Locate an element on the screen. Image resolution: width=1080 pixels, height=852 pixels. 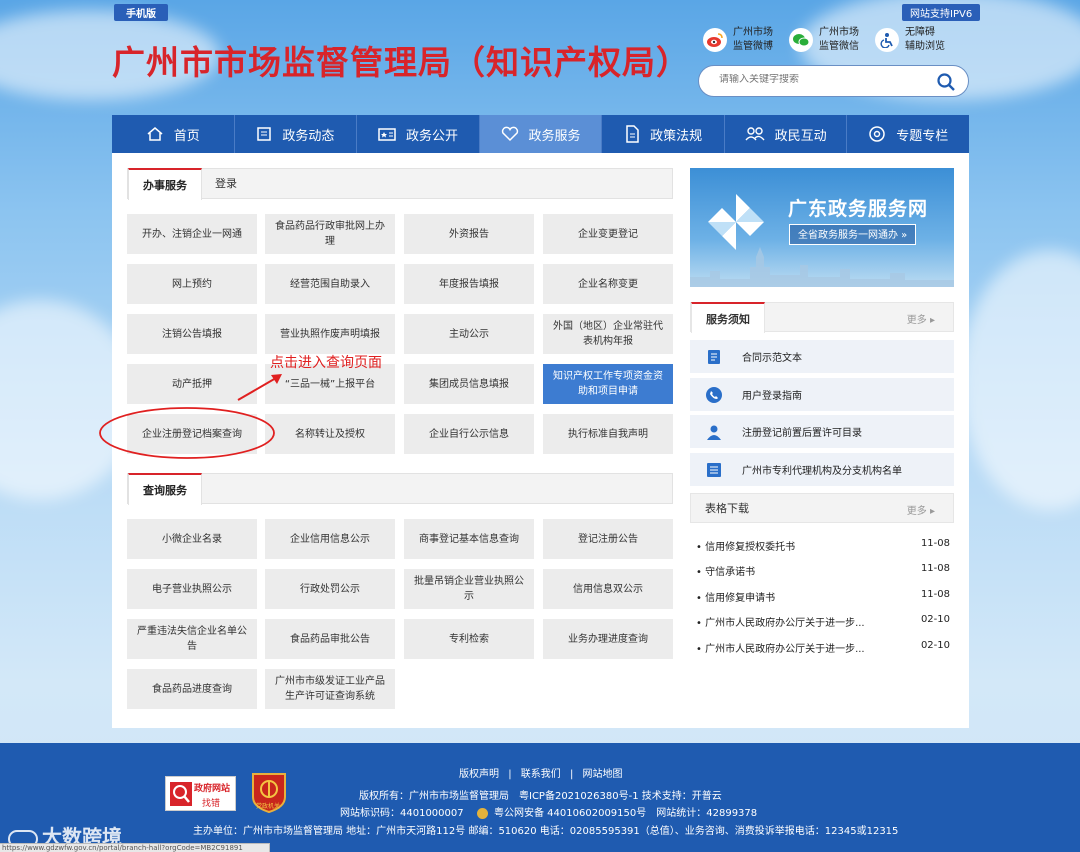
notices-more-link: 更多 ▸ is located at coordinates (921, 318).